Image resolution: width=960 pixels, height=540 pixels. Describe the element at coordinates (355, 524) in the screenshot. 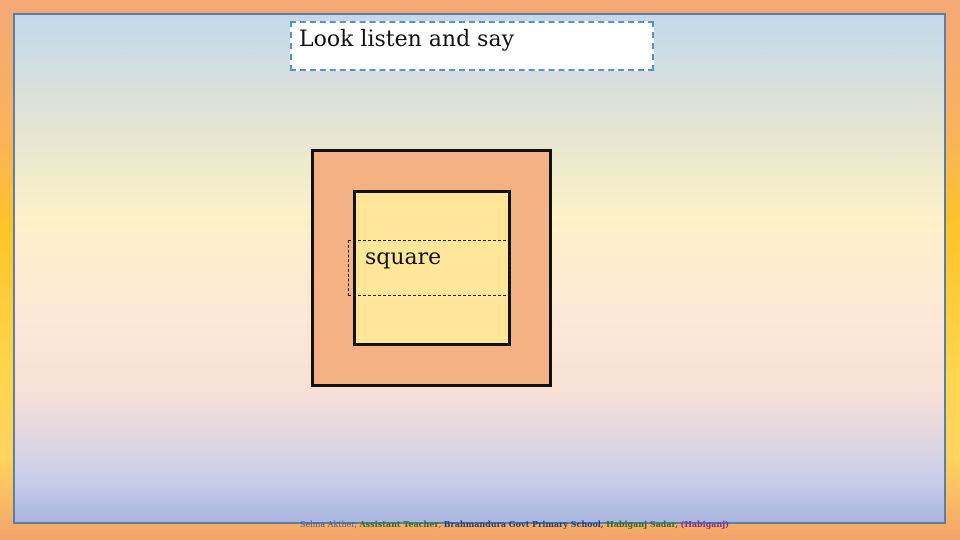

I see `footer-sep1: ,` at that location.